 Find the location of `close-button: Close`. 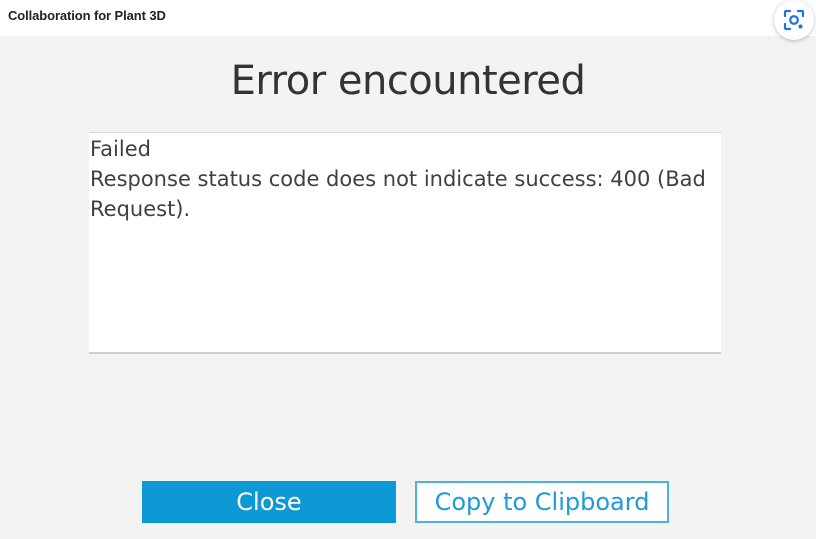

close-button: Close is located at coordinates (269, 502).